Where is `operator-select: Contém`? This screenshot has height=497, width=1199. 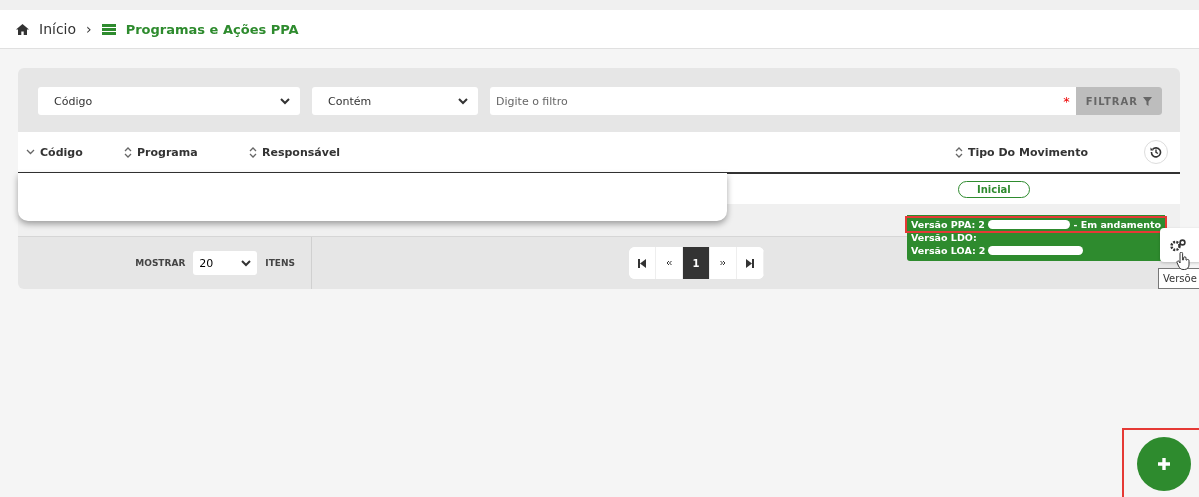
operator-select: Contém is located at coordinates (395, 101).